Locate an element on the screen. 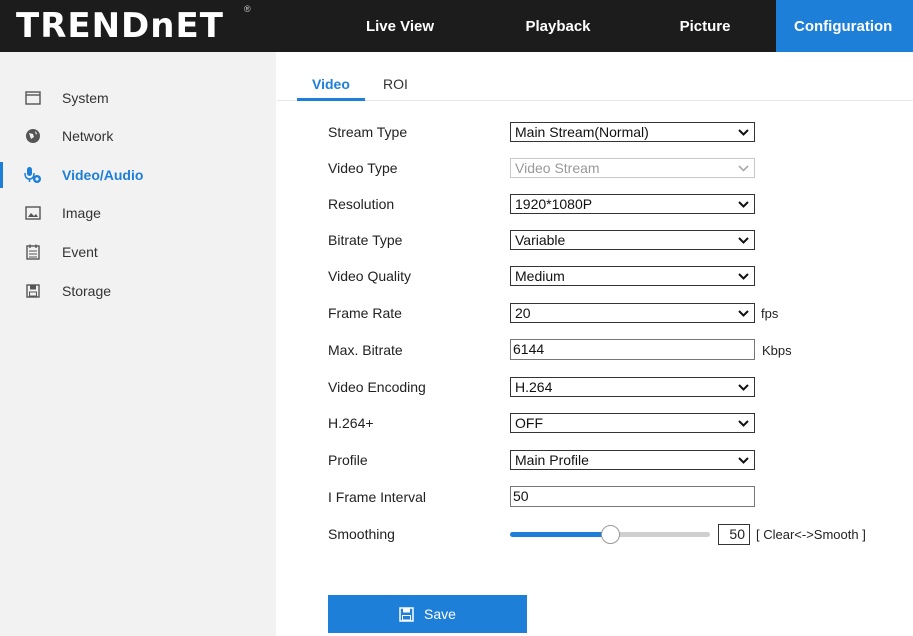  video-encoding-label: Video Encoding is located at coordinates (377, 387).